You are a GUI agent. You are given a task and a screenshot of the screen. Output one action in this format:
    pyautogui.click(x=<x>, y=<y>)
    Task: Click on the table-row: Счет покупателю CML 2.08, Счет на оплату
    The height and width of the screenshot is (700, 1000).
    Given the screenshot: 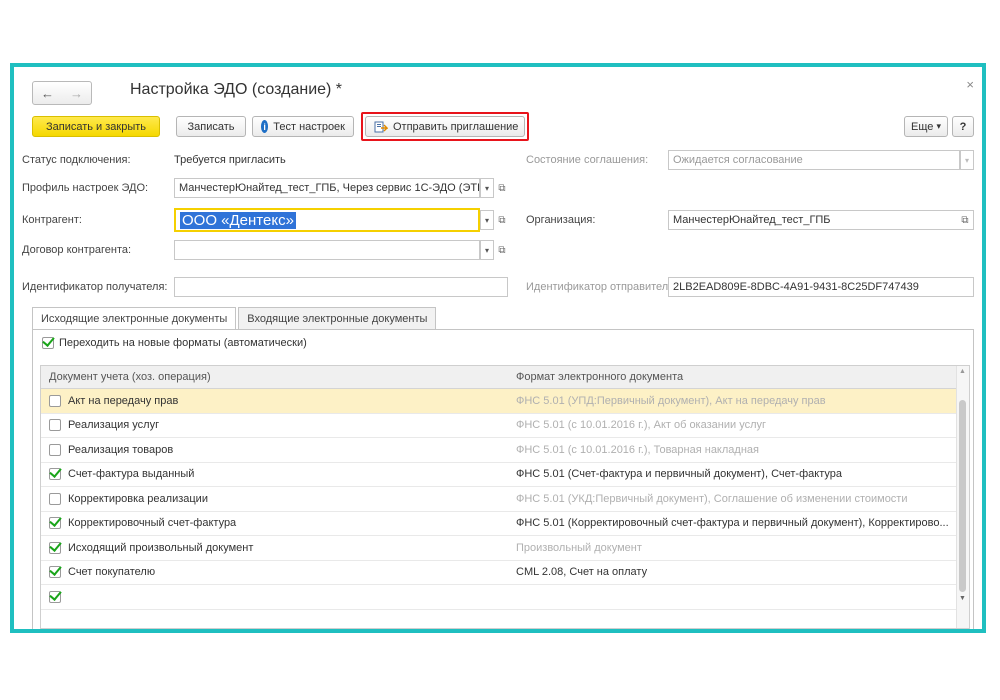 What is the action you would take?
    pyautogui.click(x=505, y=573)
    